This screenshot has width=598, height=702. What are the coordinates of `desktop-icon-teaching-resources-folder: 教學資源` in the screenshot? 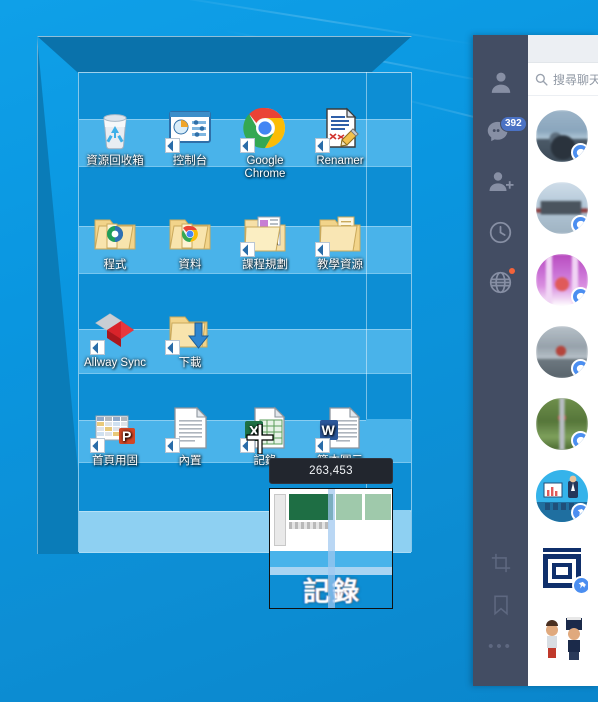 It's located at (340, 240).